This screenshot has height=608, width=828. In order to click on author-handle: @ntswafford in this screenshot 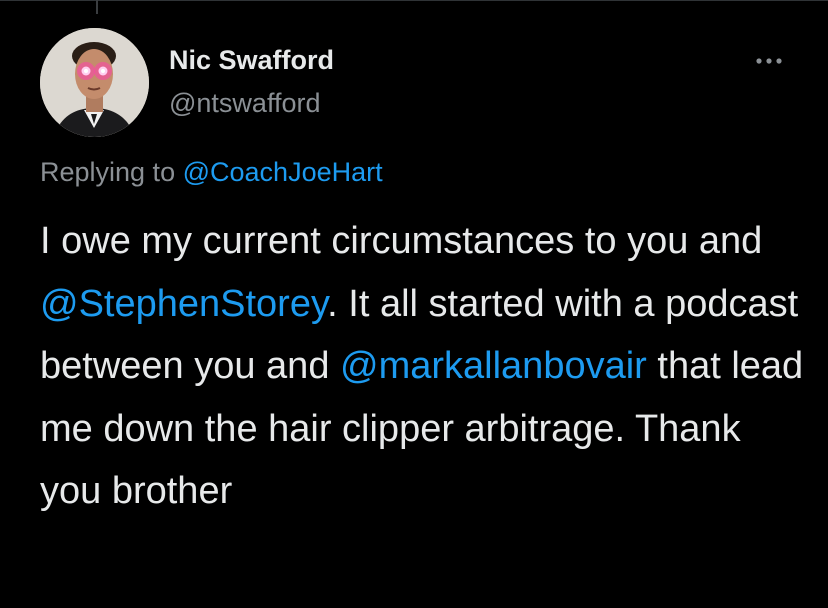, I will do `click(244, 103)`.